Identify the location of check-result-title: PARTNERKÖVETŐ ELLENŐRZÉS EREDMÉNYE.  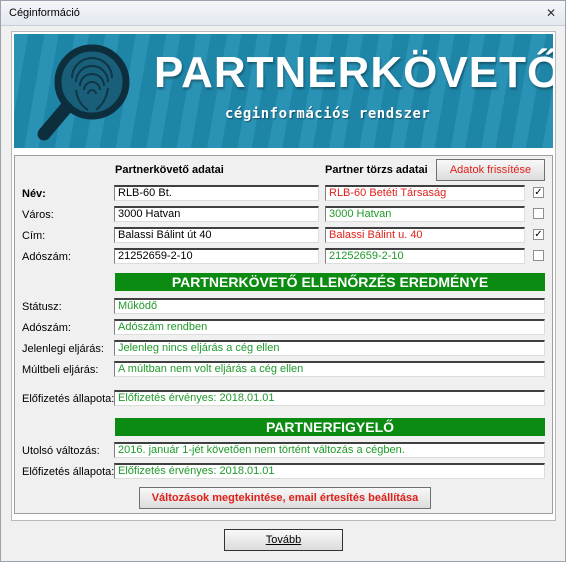
(330, 282).